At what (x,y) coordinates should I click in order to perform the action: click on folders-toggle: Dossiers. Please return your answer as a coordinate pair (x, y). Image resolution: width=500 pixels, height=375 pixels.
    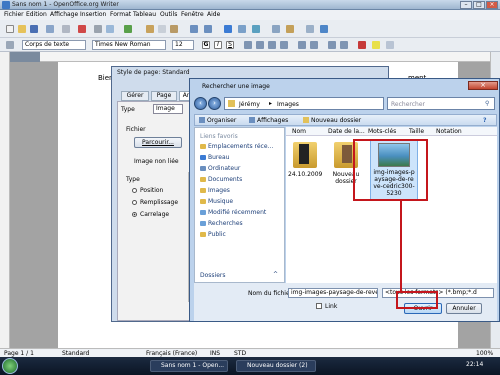
    Looking at the image, I should click on (213, 275).